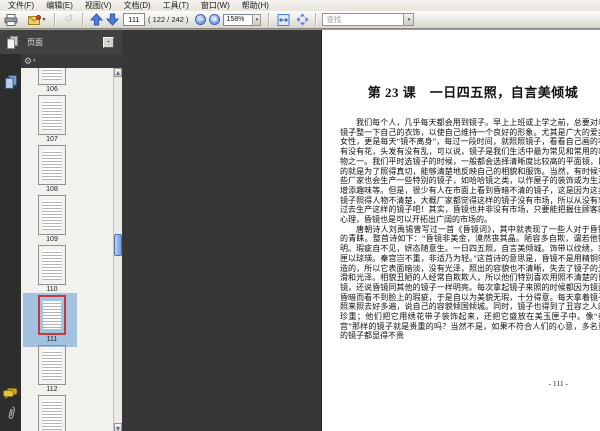 The height and width of the screenshot is (431, 600). What do you see at coordinates (215, 5) in the screenshot?
I see `menu-item: 窗口(W)` at bounding box center [215, 5].